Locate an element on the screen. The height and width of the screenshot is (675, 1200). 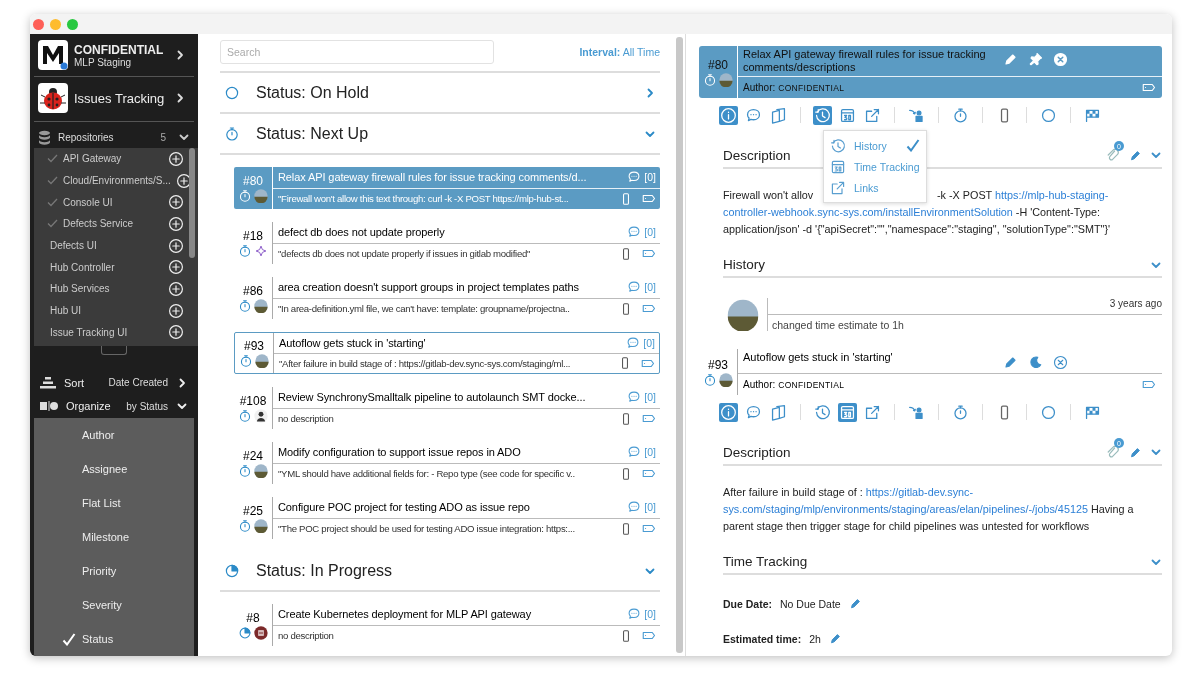
issue-title: defect db does not update properly is located at coordinates (362, 232).